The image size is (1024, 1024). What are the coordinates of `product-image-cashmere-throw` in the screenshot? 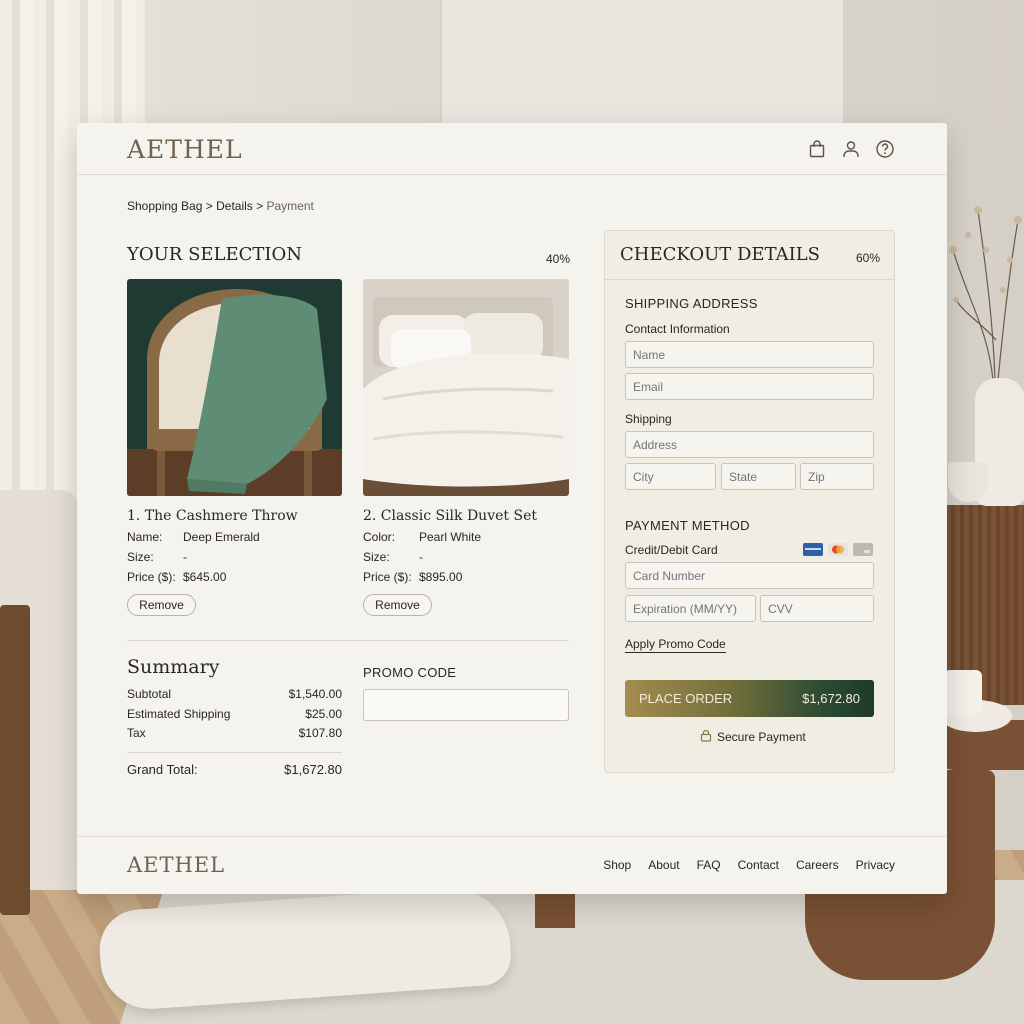 It's located at (234, 387).